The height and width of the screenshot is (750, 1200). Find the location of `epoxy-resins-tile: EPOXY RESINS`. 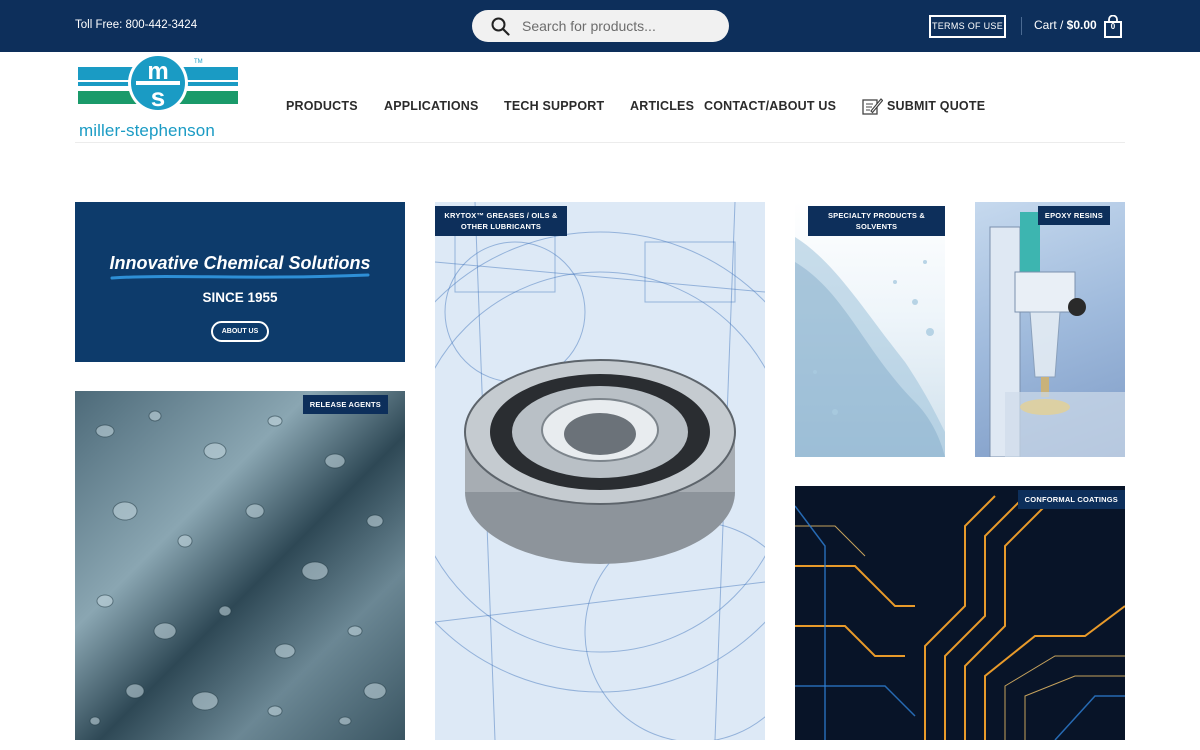

epoxy-resins-tile: EPOXY RESINS is located at coordinates (1050, 329).